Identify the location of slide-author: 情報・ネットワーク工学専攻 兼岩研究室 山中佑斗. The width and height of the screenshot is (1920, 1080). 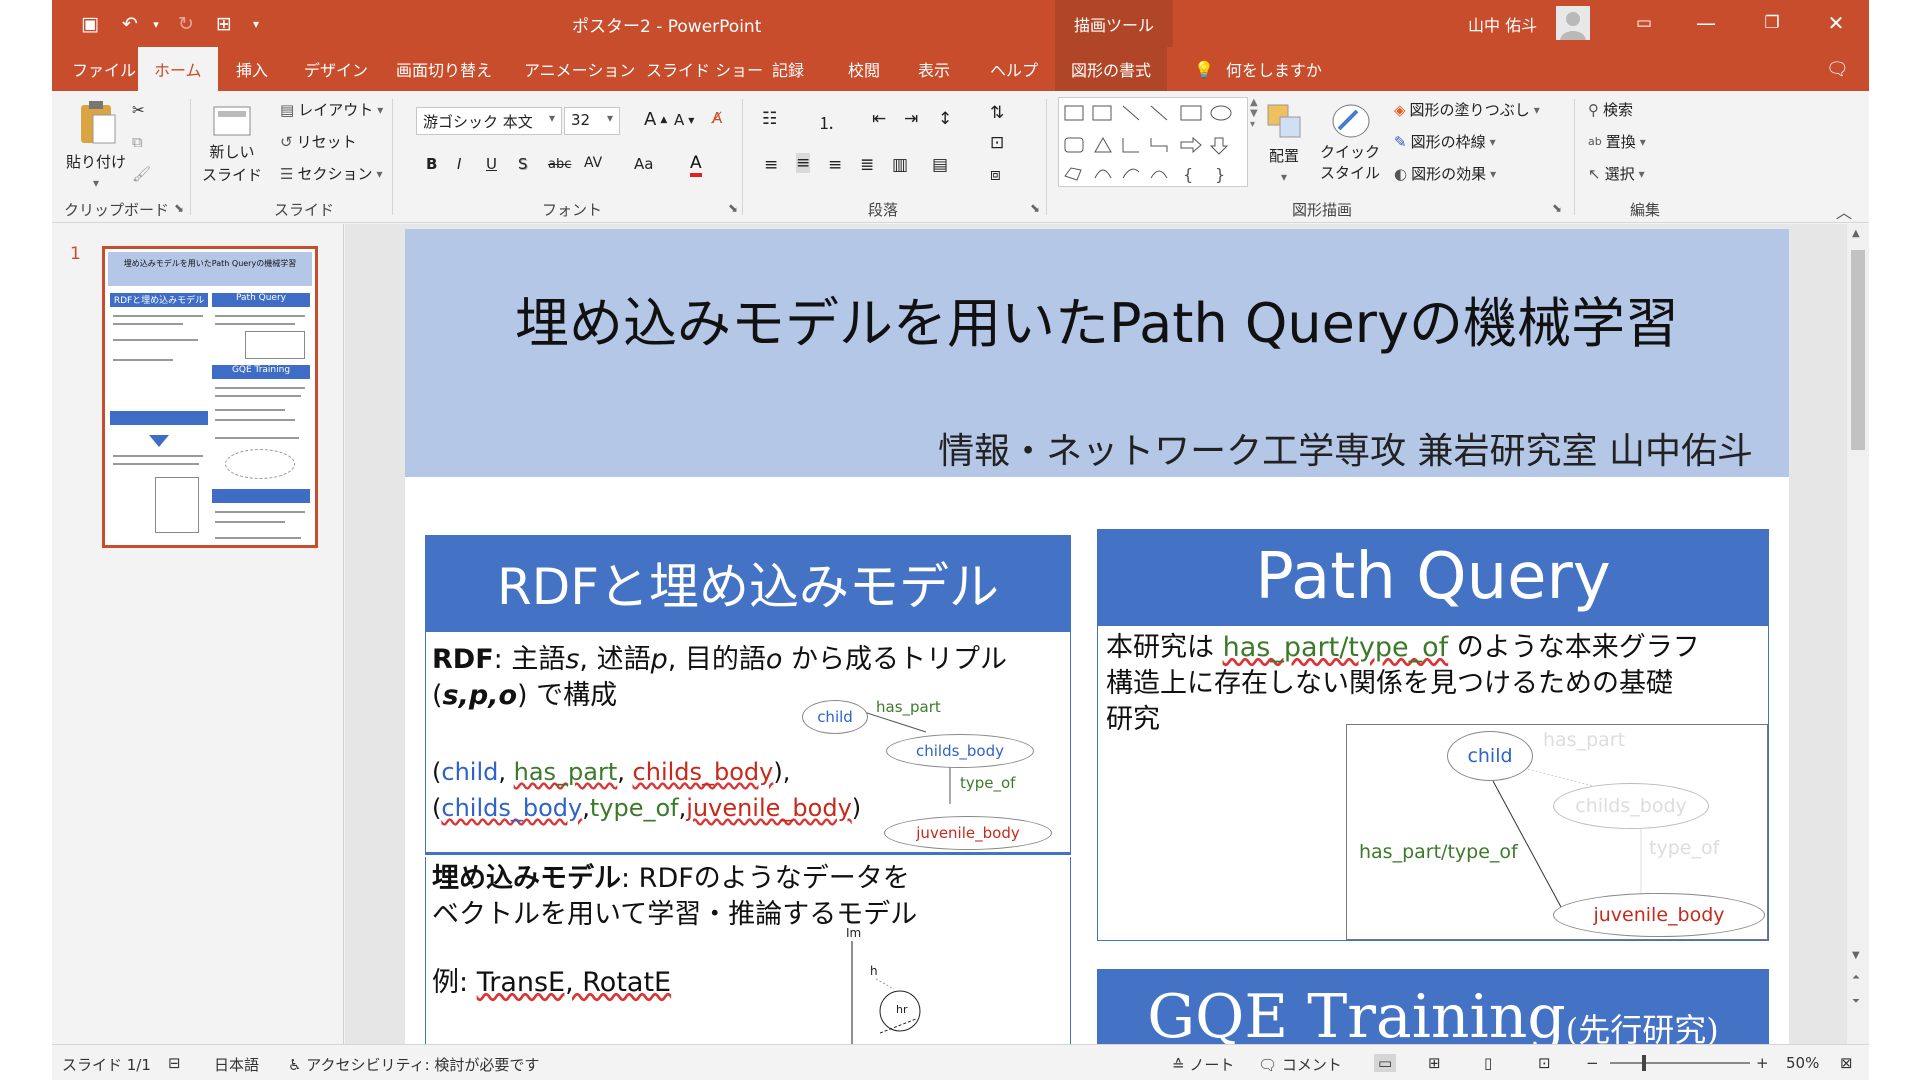
(1345, 448).